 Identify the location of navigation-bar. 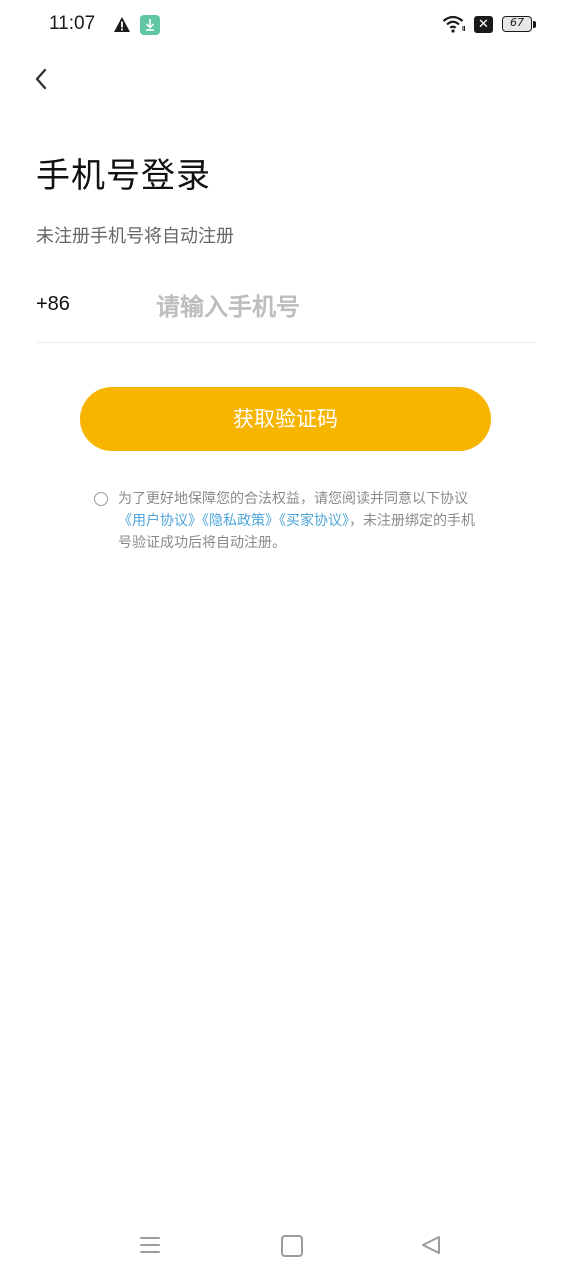
(286, 1246).